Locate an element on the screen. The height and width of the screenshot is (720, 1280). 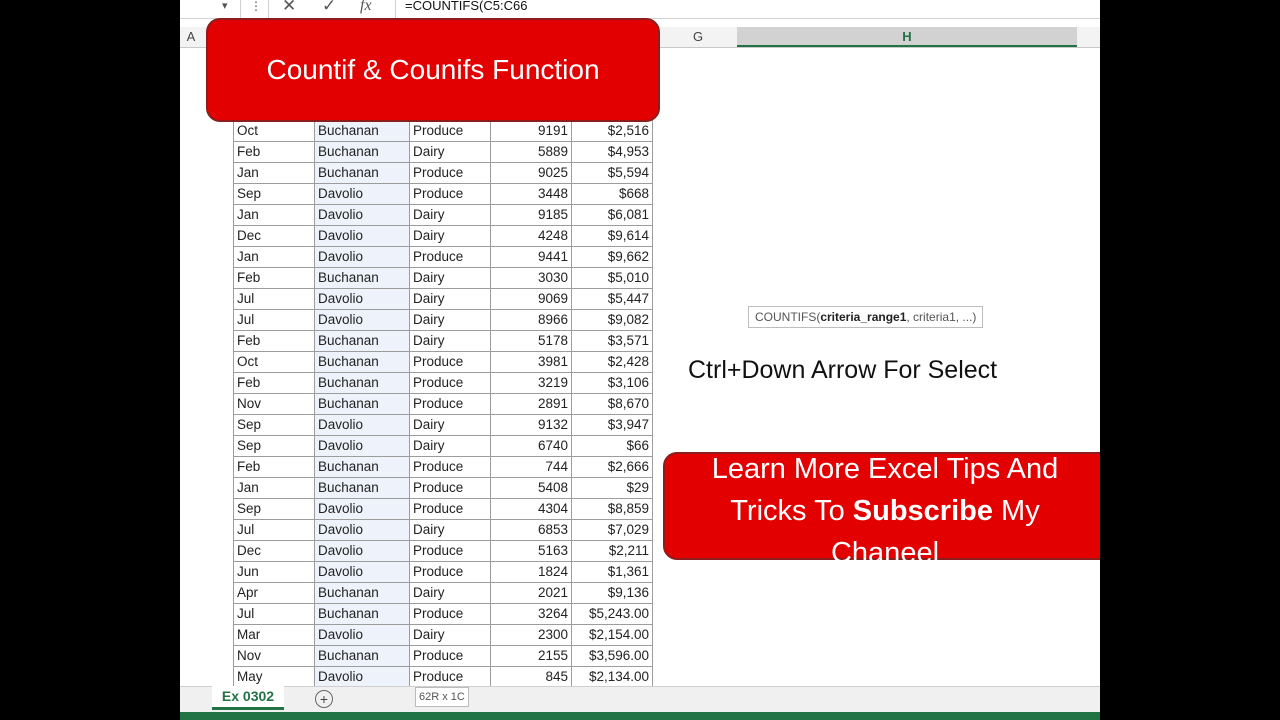
more-options-icon: ⋮ is located at coordinates (256, 7).